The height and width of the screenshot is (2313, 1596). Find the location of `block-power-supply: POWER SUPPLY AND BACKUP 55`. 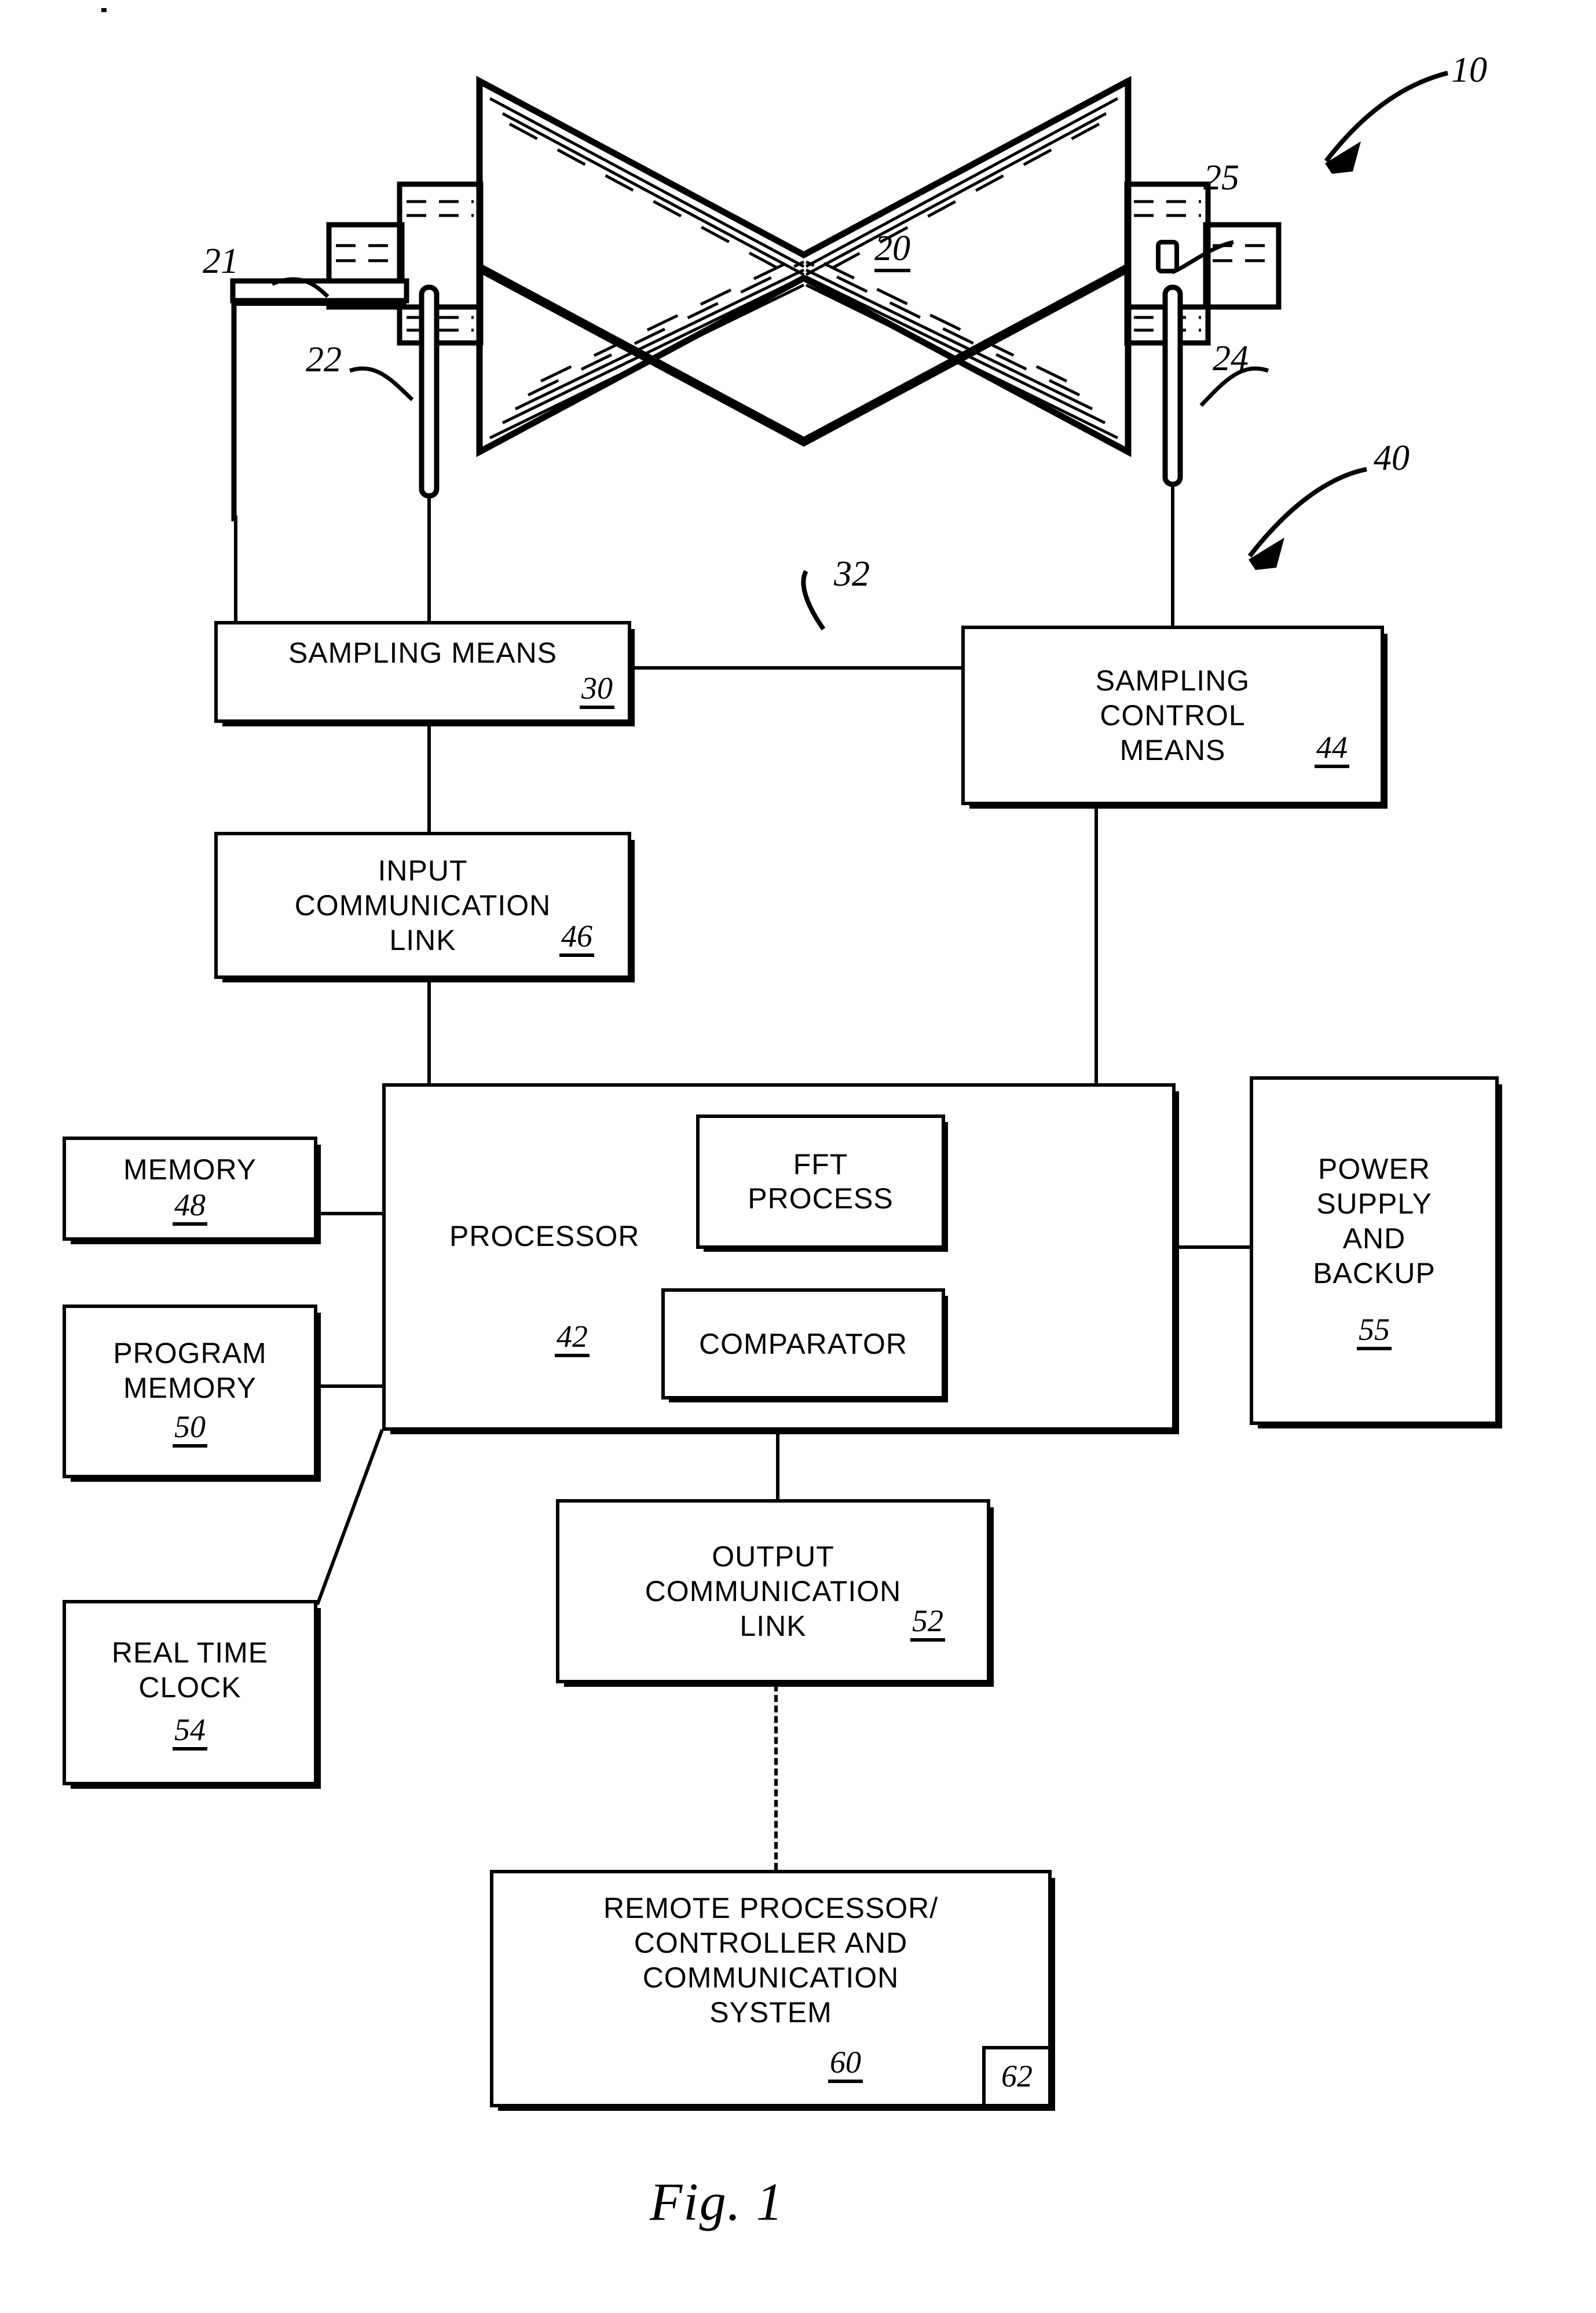

block-power-supply: POWER SUPPLY AND BACKUP 55 is located at coordinates (1375, 1250).